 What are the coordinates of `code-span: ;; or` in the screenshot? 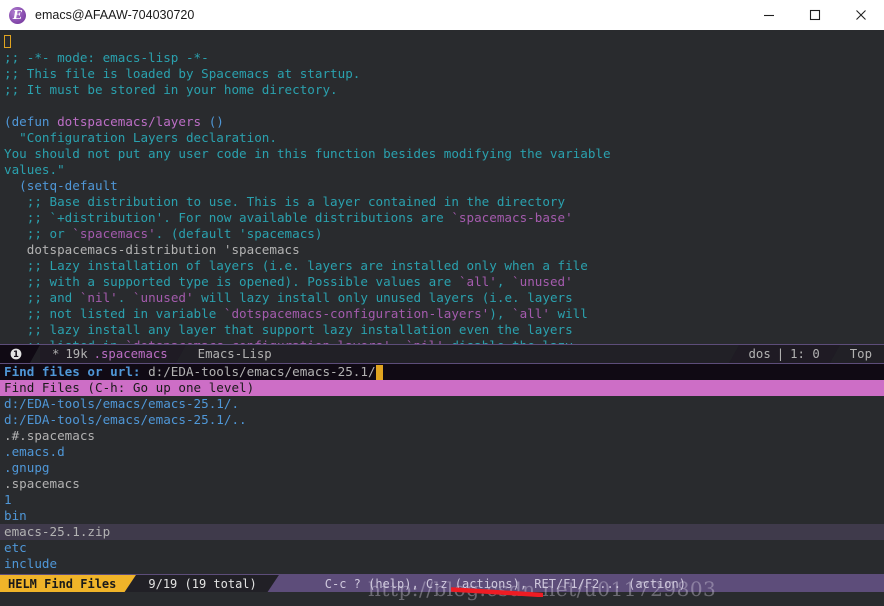 It's located at (38, 233).